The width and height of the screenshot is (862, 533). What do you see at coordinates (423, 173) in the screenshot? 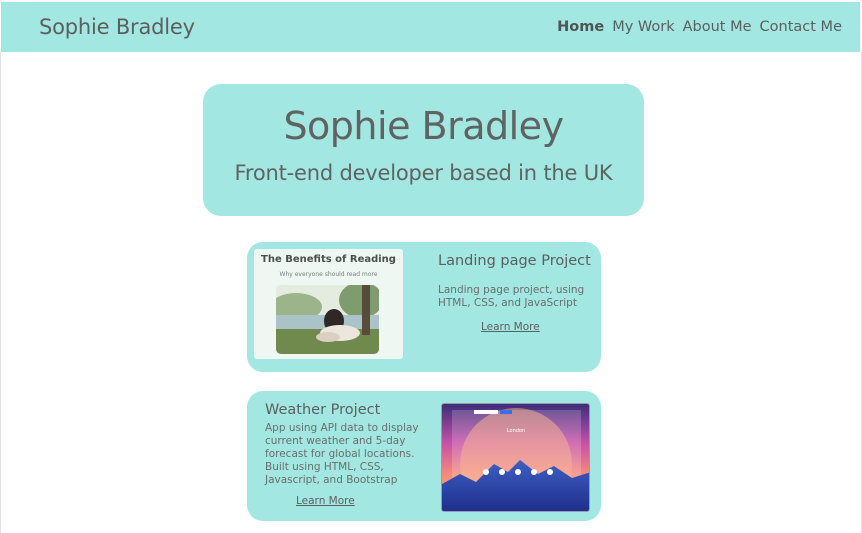
I see `hero-subtitle: Front-end developer based in the UK` at bounding box center [423, 173].